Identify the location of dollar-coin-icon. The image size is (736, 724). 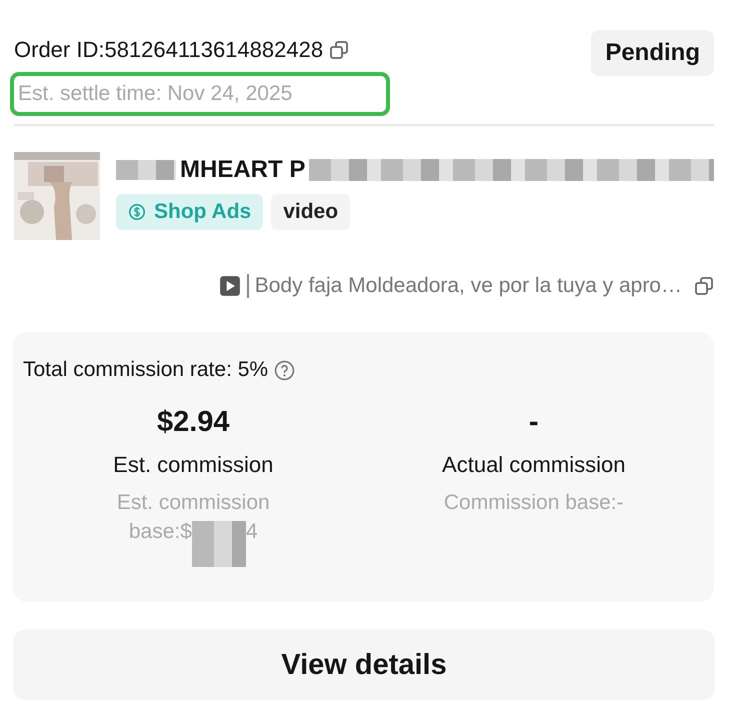
(137, 212).